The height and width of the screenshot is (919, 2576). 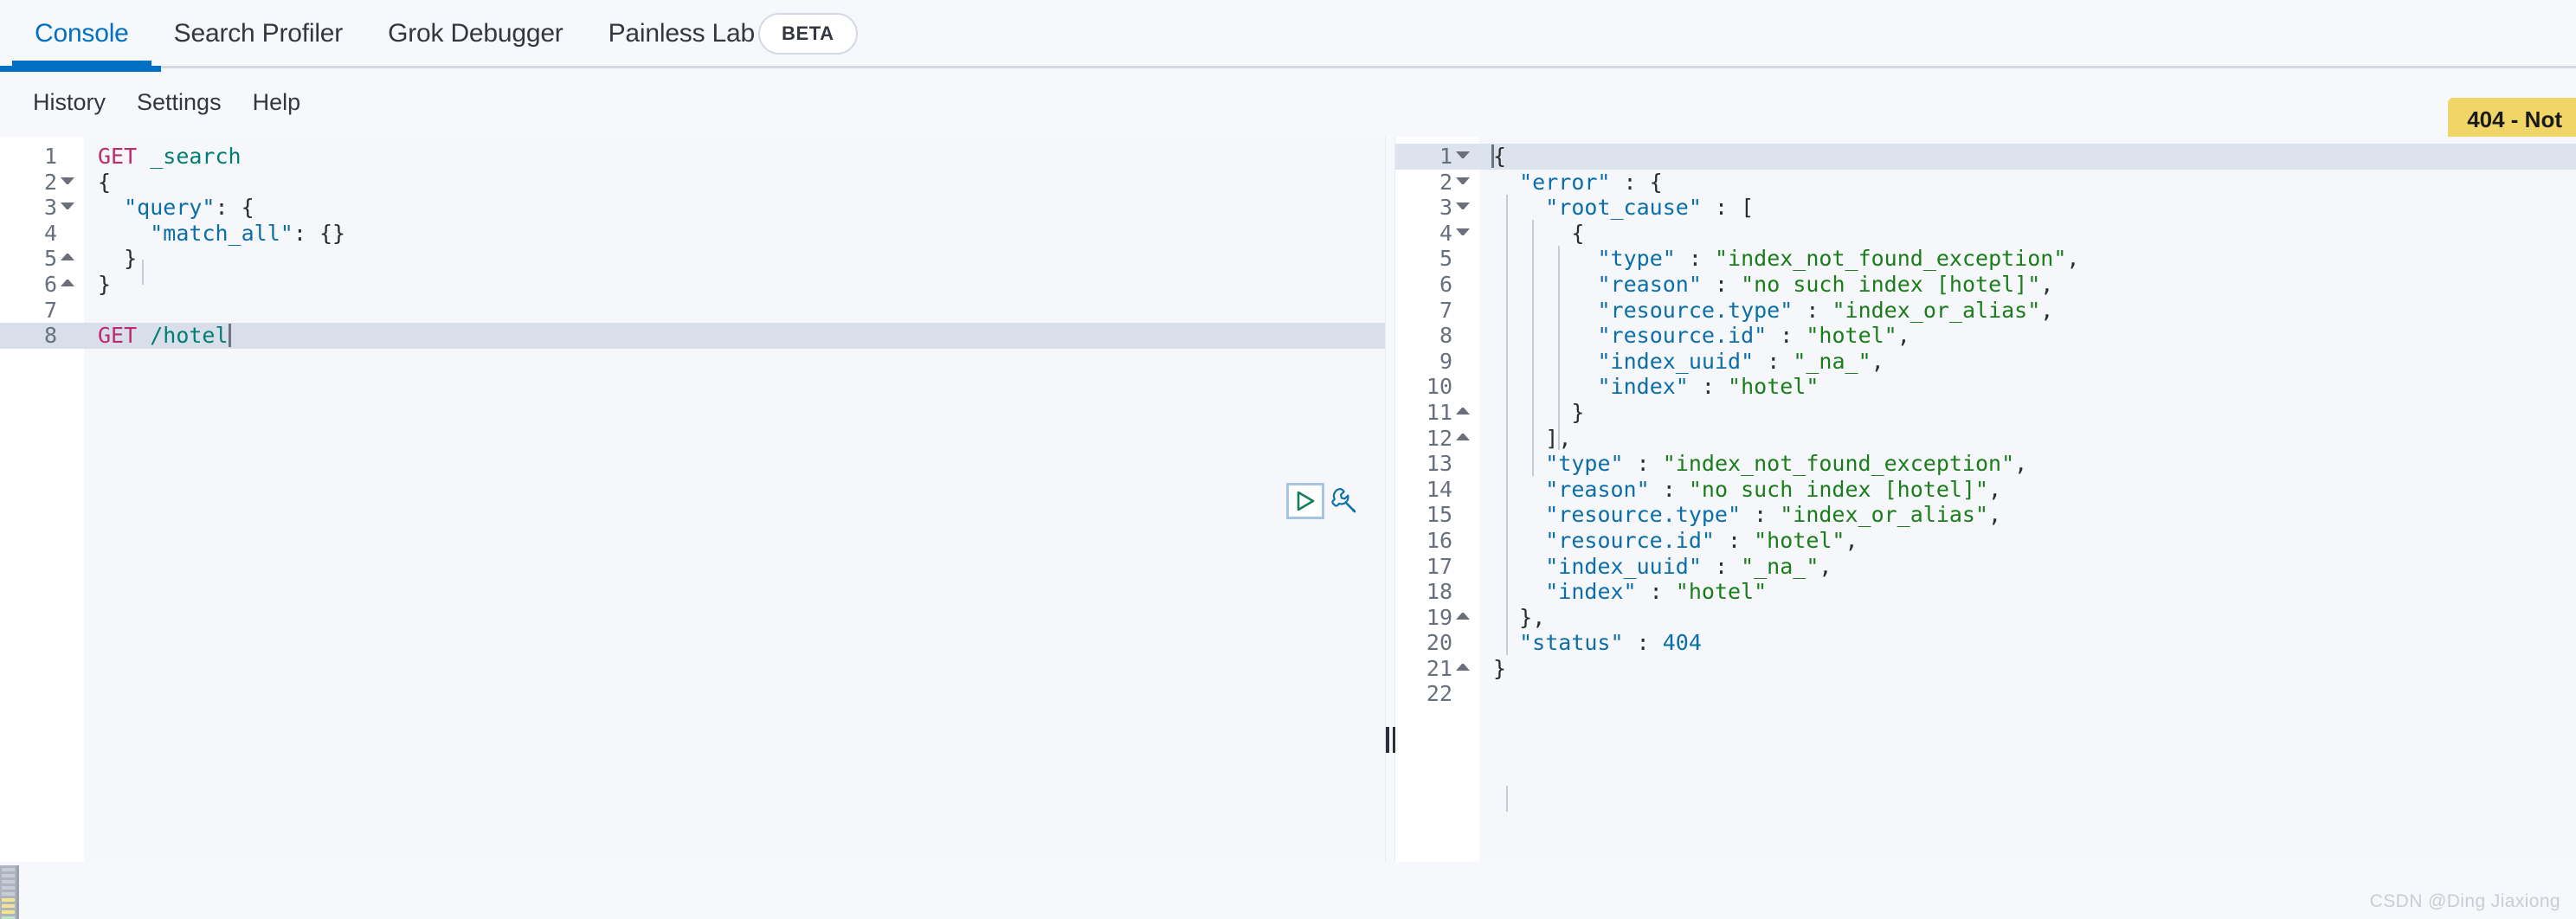 What do you see at coordinates (692, 157) in the screenshot?
I see `code-line: 1 GET _search` at bounding box center [692, 157].